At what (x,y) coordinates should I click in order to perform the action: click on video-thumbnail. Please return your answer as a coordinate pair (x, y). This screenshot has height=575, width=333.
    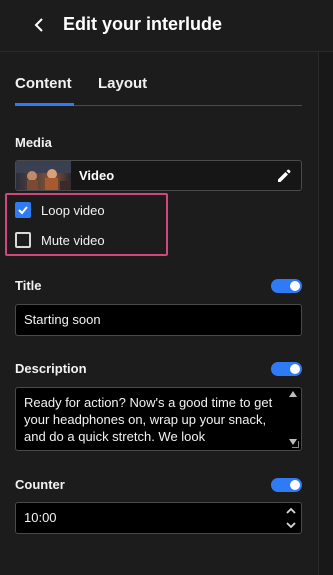
    Looking at the image, I should click on (43, 175).